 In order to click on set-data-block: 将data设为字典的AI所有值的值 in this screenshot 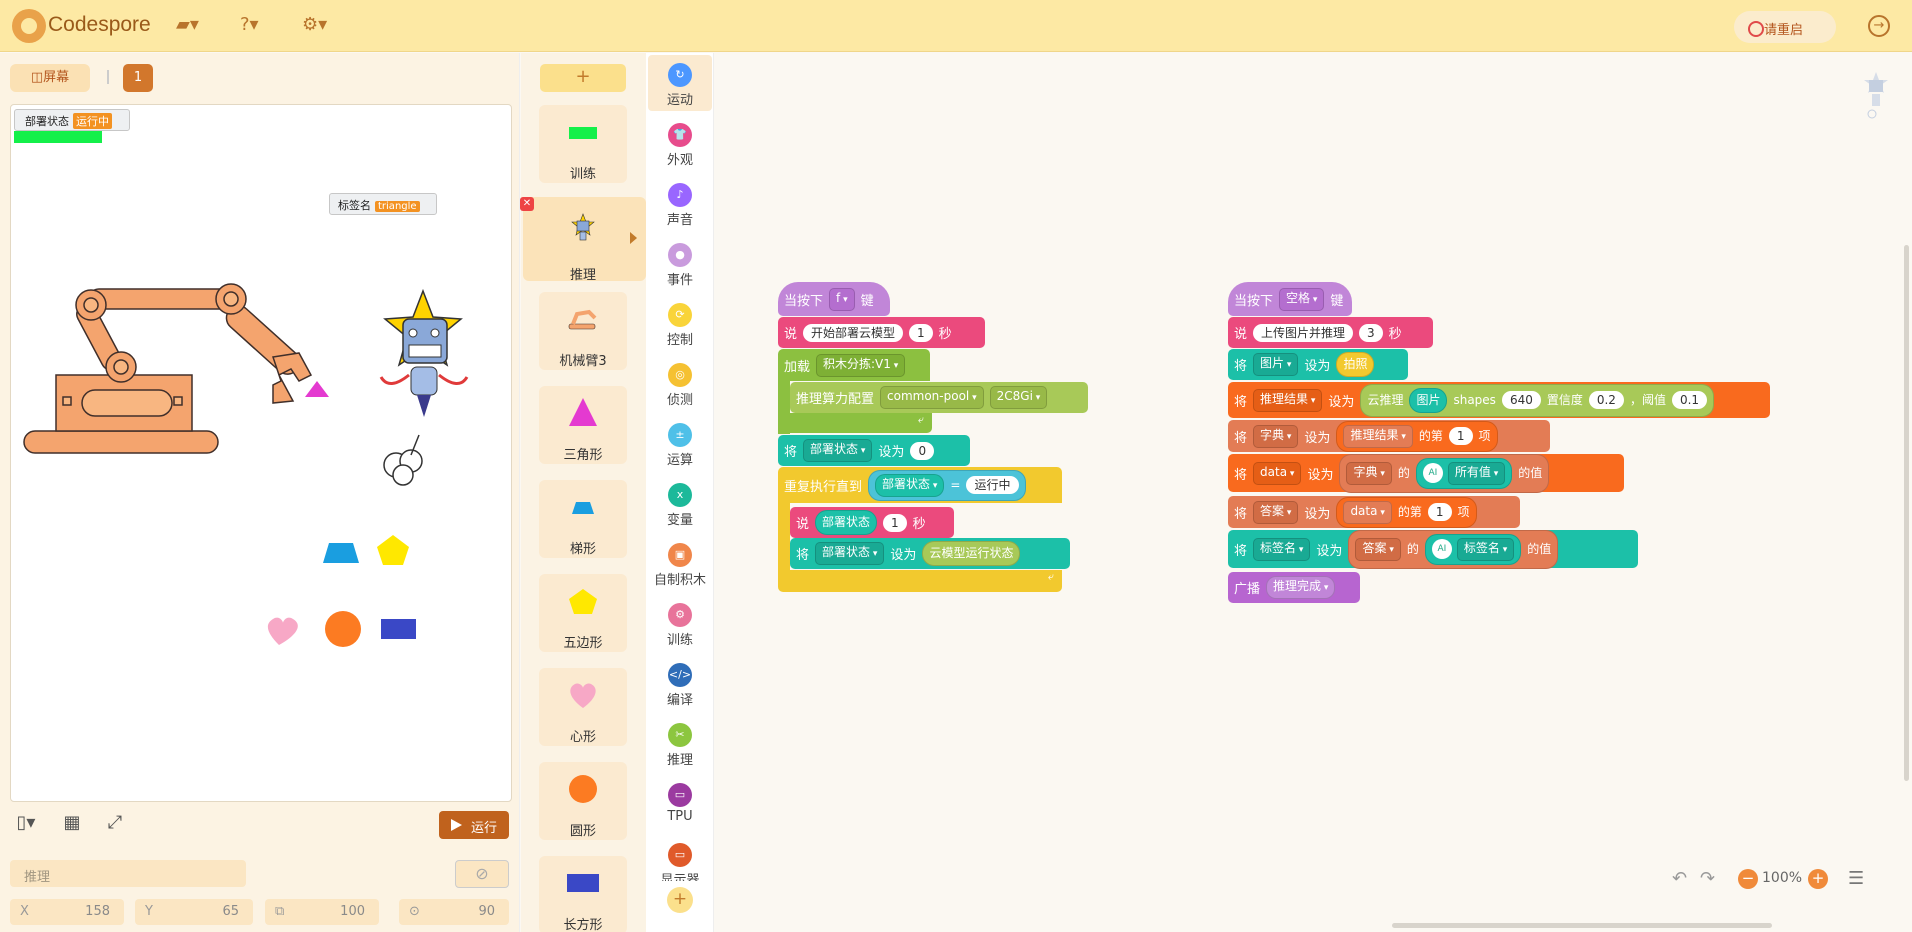, I will do `click(1426, 473)`.